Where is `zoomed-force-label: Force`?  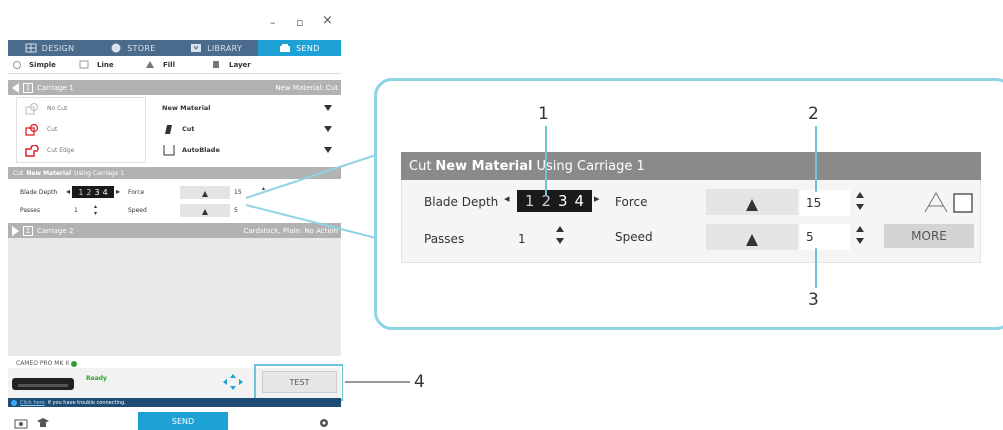
zoomed-force-label: Force is located at coordinates (631, 202).